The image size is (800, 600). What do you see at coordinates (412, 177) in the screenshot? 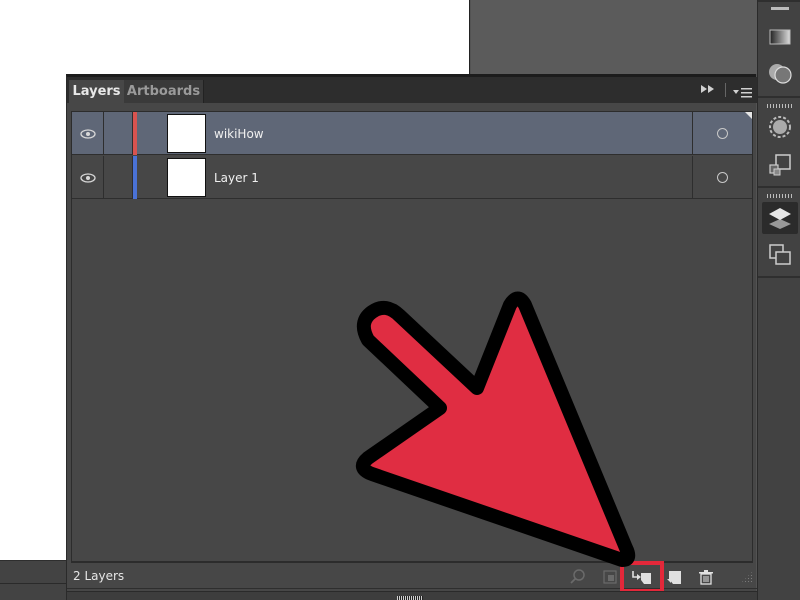
I see `layer-row: Layer 1` at bounding box center [412, 177].